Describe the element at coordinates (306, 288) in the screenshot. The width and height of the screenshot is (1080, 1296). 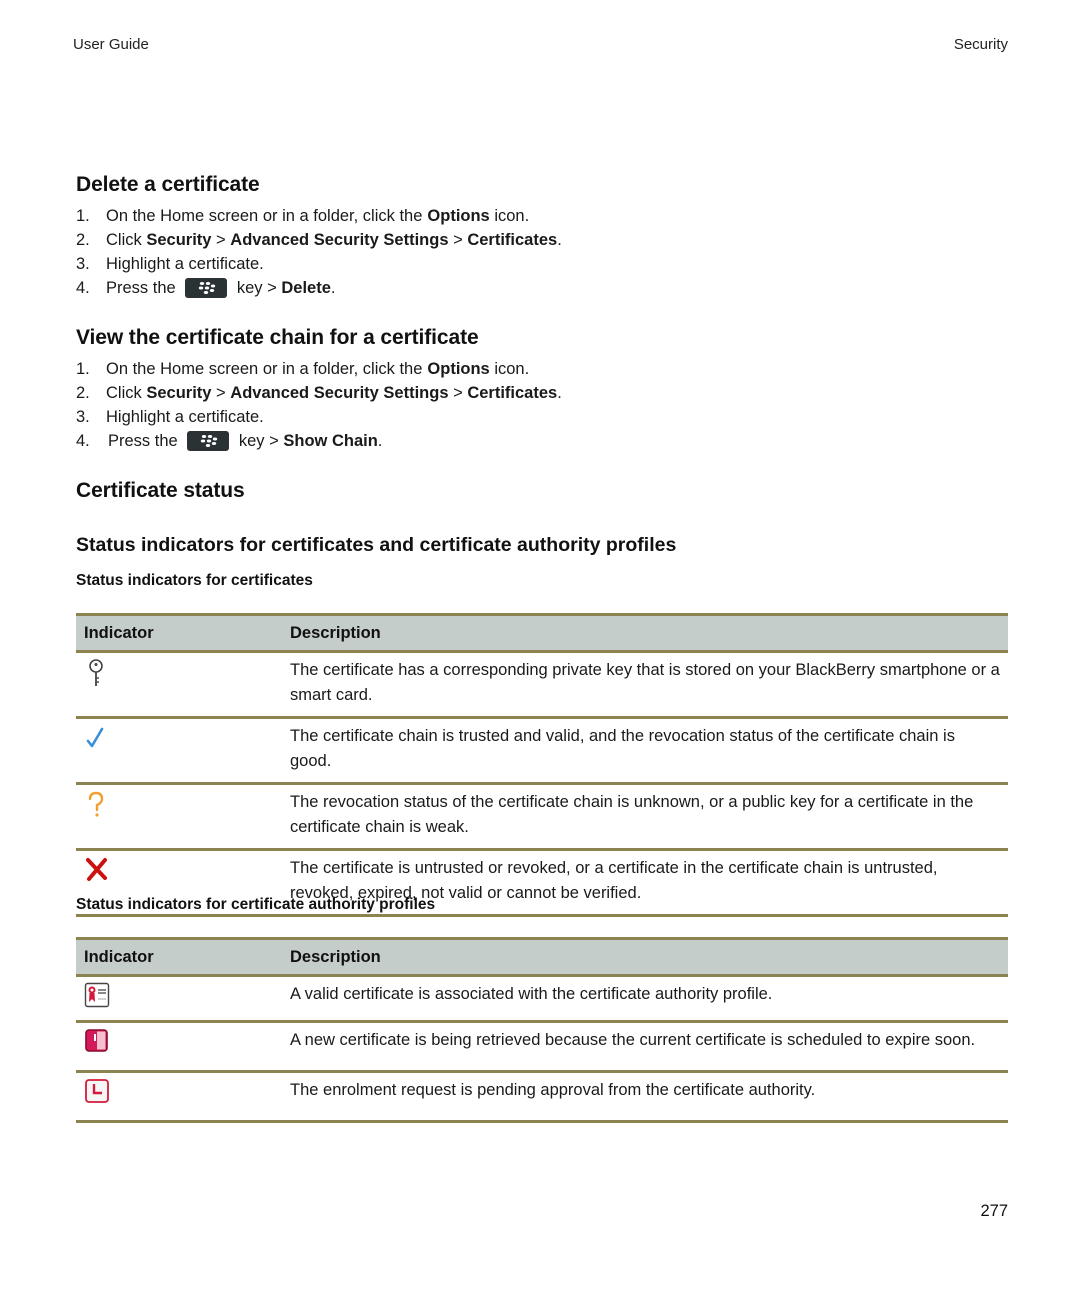
I see `ui-term-delete: Delete` at that location.